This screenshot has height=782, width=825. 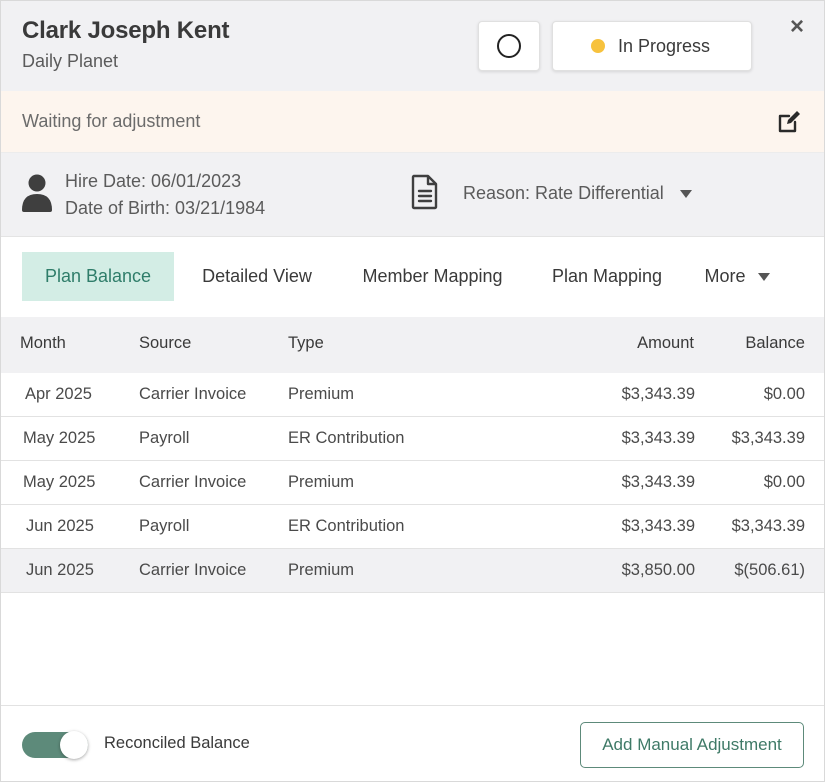 I want to click on reason-label: Reason: Rate Differential, so click(x=563, y=193).